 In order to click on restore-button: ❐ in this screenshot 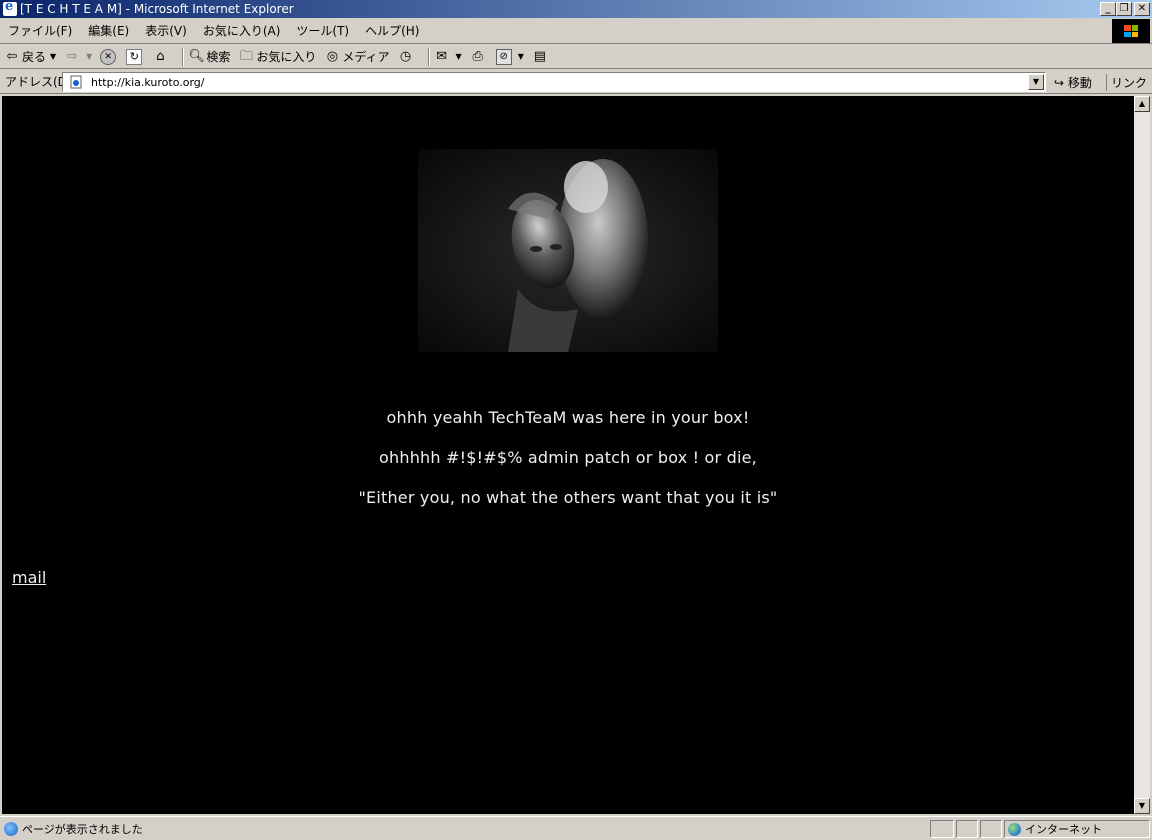, I will do `click(1124, 9)`.